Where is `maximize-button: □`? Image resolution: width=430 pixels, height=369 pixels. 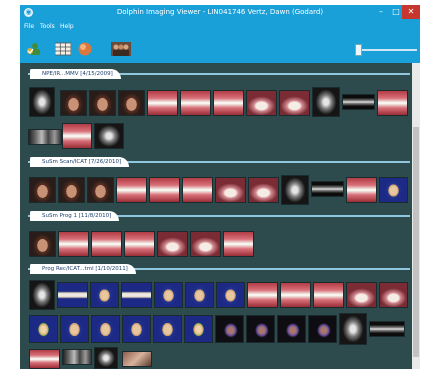
maximize-button: □ is located at coordinates (396, 12).